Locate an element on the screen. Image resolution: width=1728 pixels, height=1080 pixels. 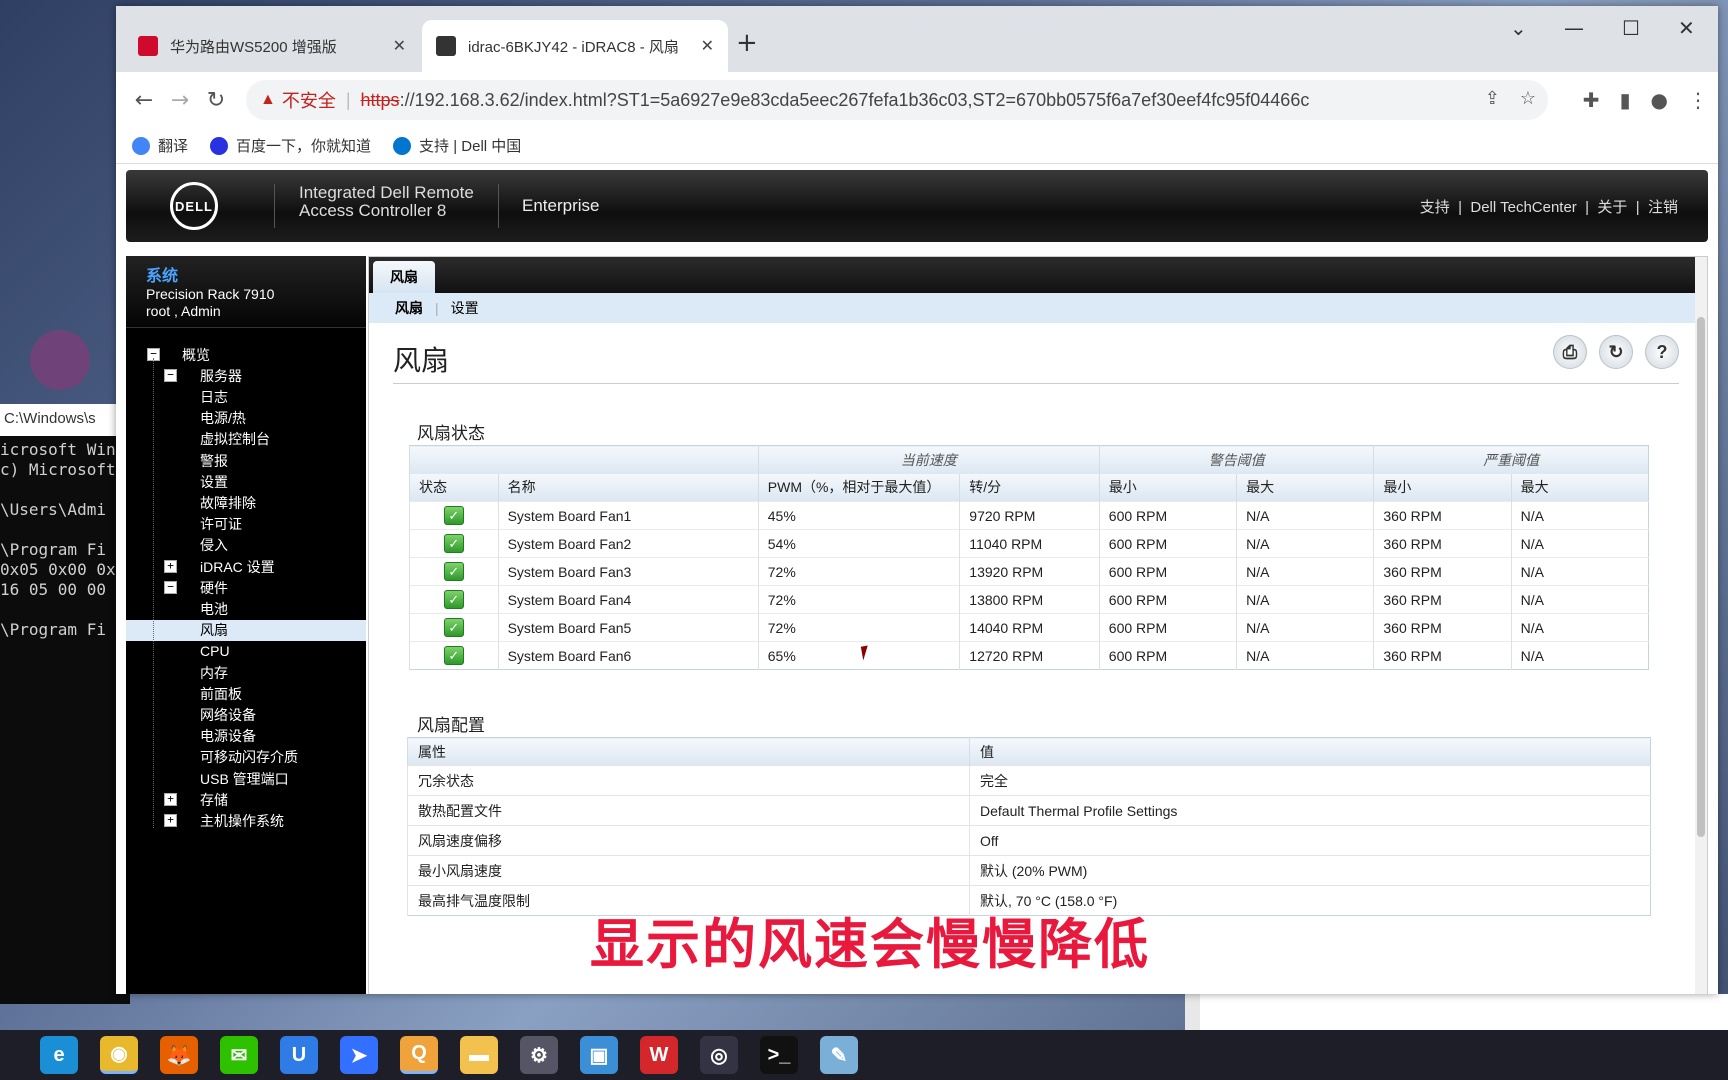
taskbar-feishu-icon: ➤ is located at coordinates (359, 1055).